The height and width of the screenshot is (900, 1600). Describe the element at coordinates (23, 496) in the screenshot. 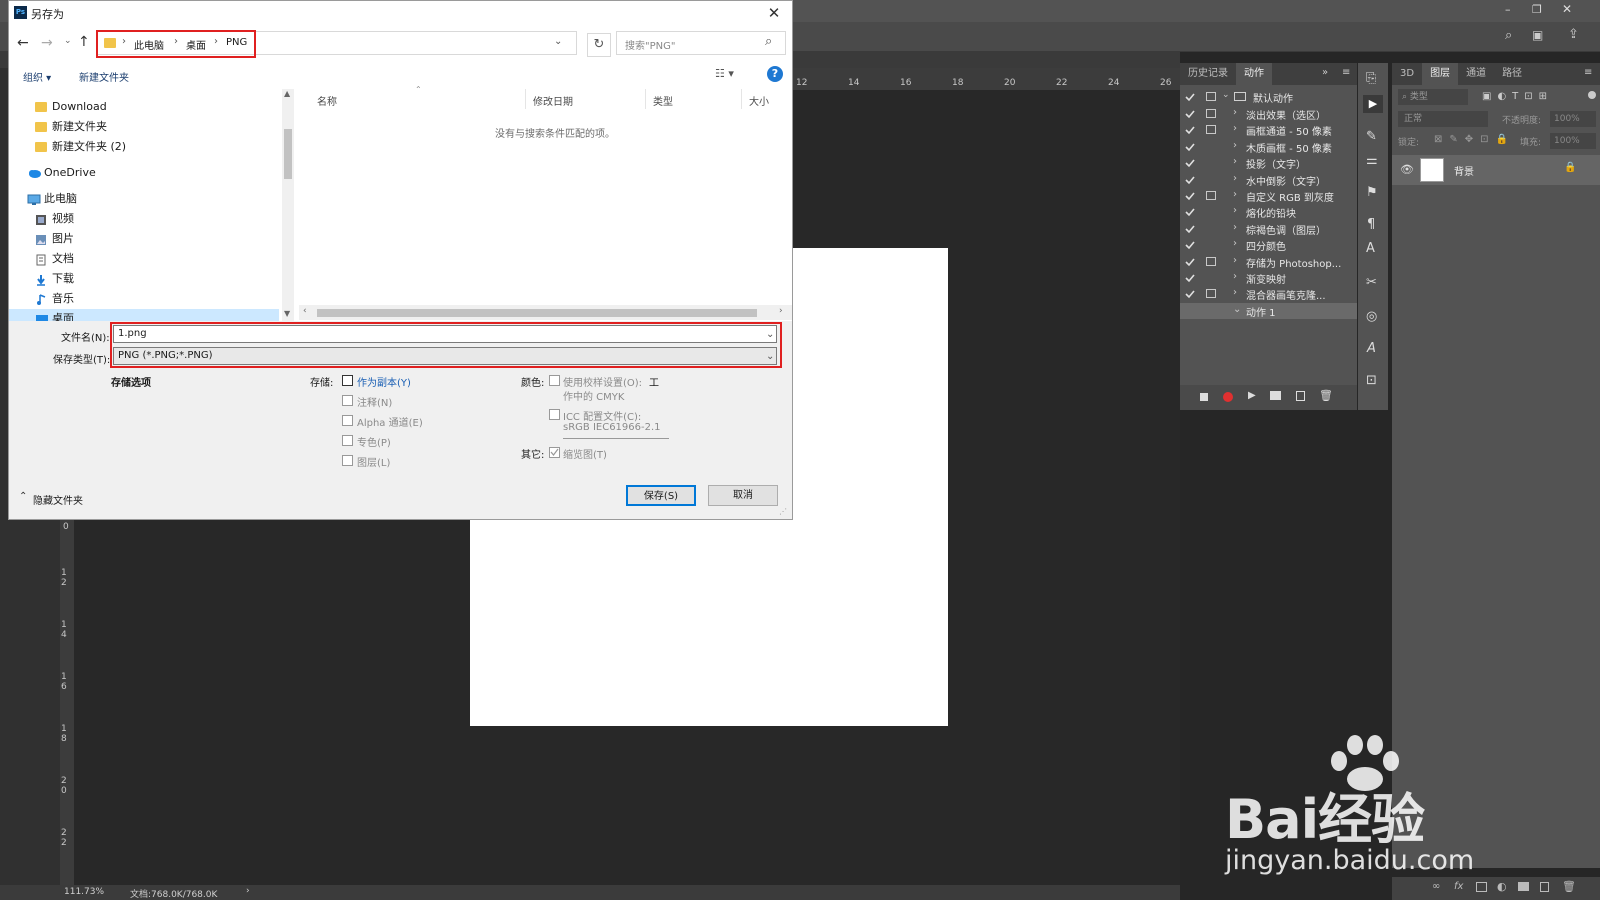

I see `chevron-up-icon: ⌃` at that location.